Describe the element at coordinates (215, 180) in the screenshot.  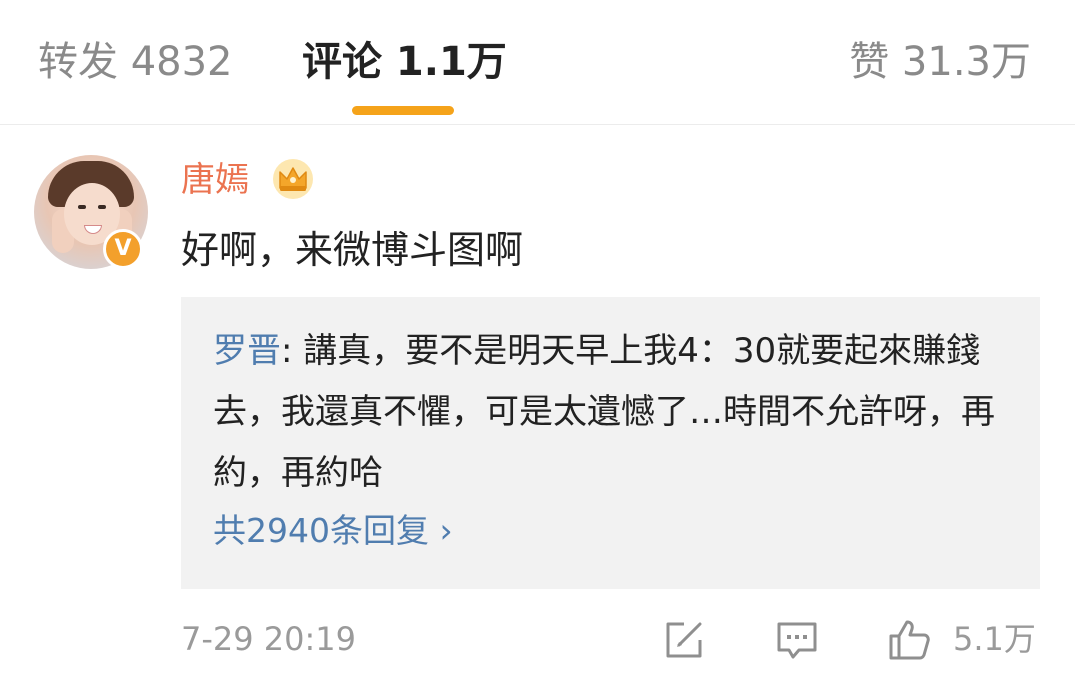
I see `comment-username: 唐嫣` at that location.